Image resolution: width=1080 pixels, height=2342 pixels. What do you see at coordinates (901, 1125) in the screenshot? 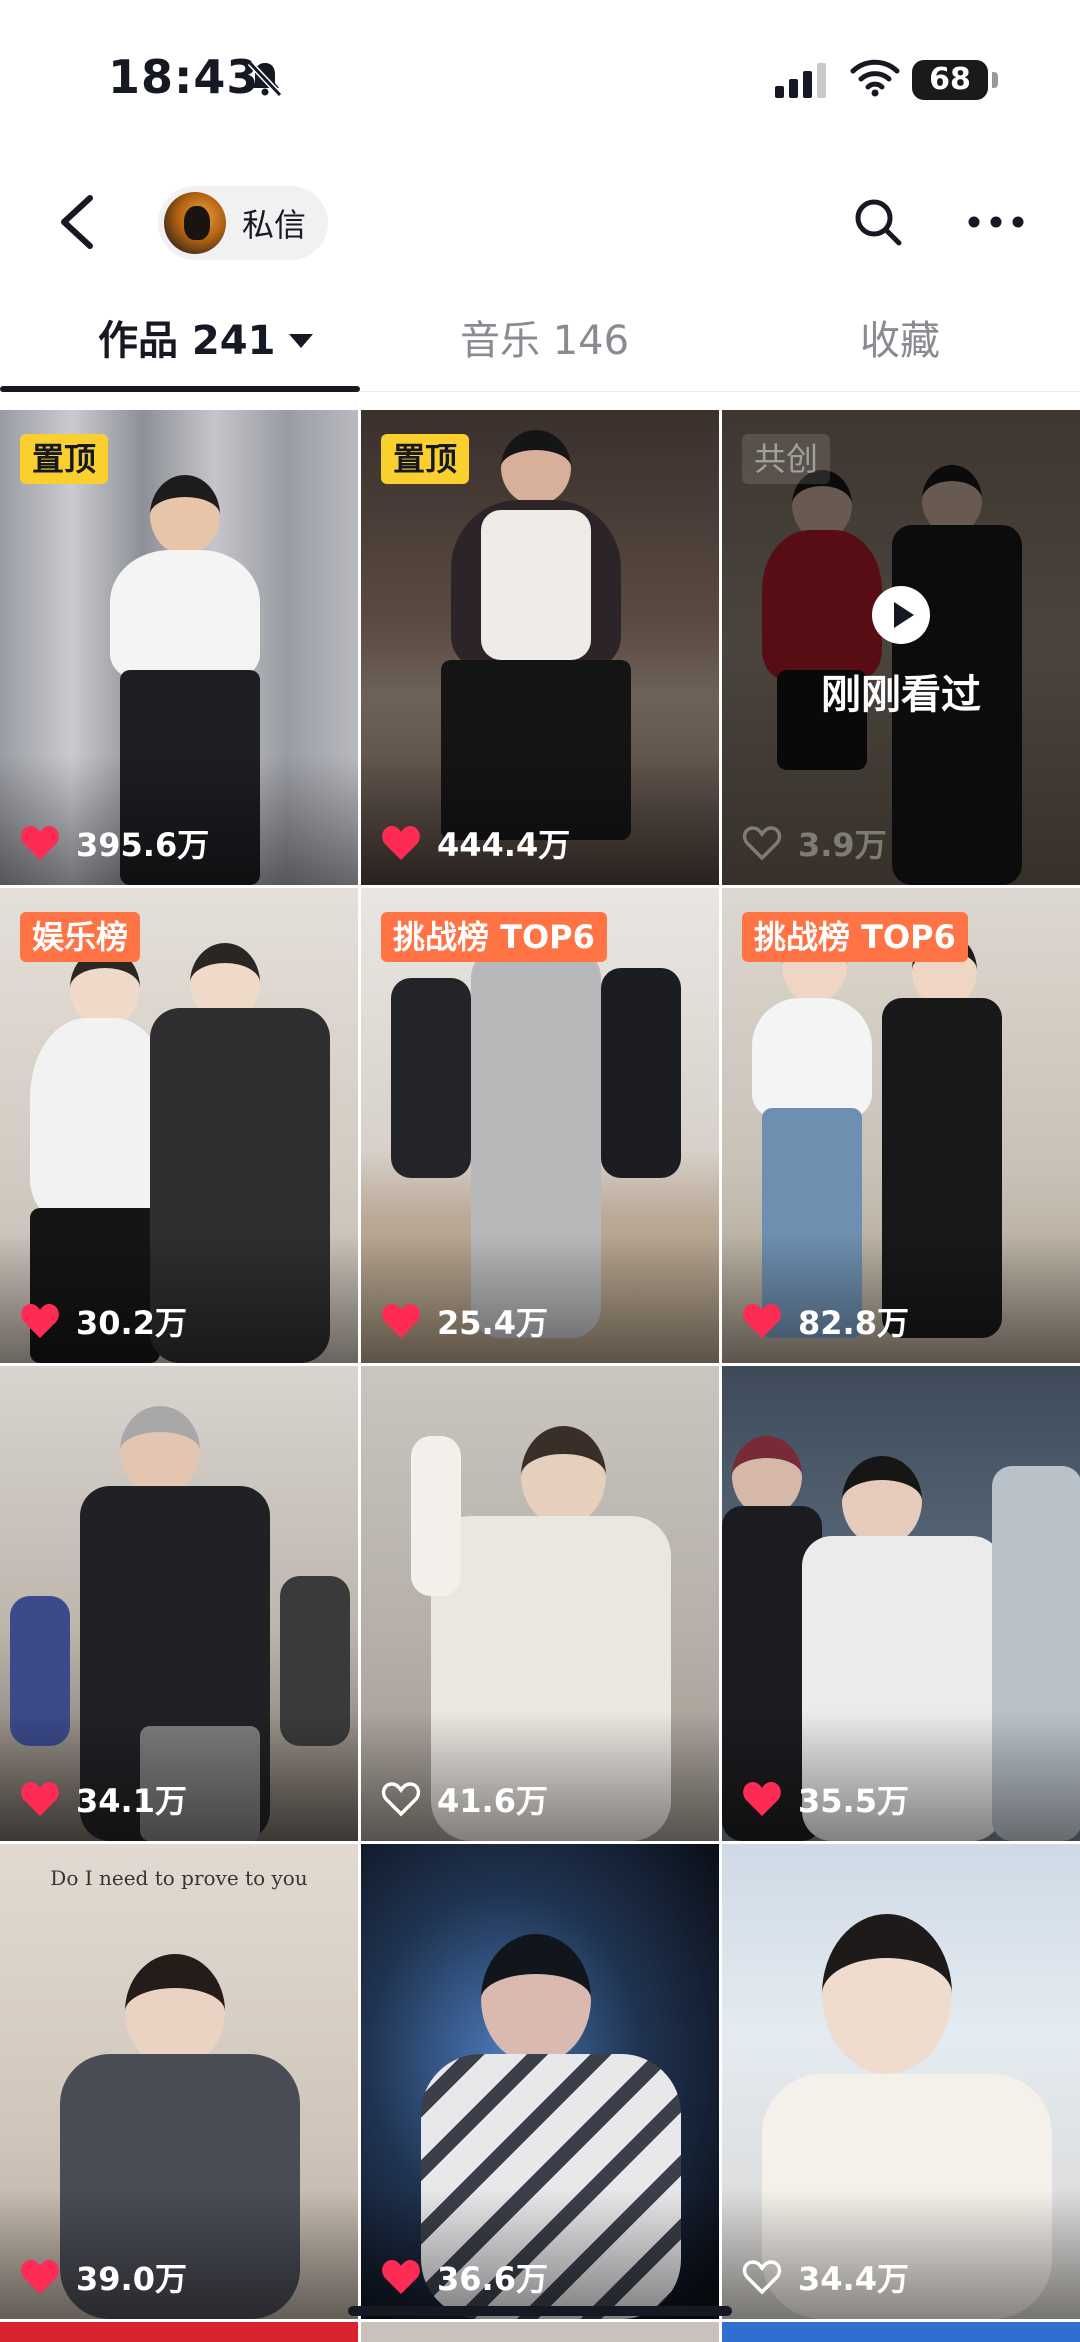
I see `video-tile: 挑战榜 TOP6 82.8万` at bounding box center [901, 1125].